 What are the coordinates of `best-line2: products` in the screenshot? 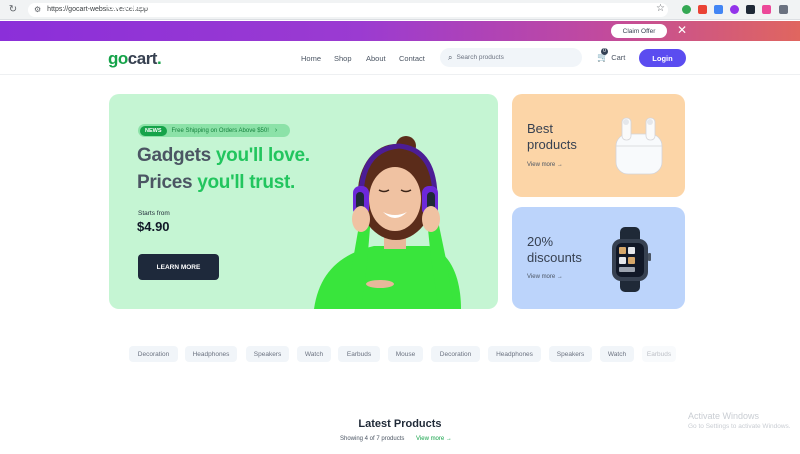 It's located at (552, 144).